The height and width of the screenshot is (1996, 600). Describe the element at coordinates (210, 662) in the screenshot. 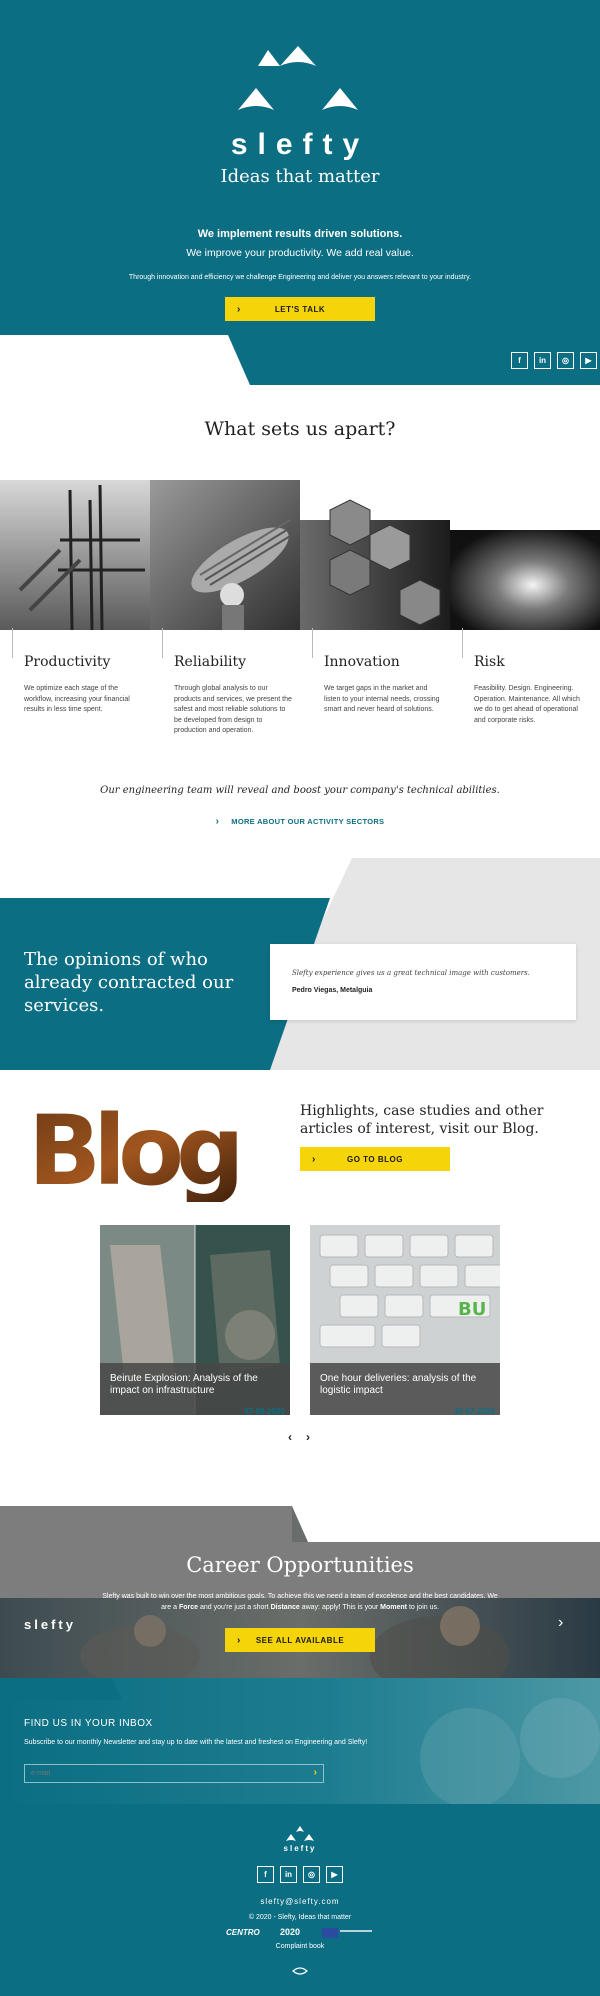

I see `feature-title-reliability: Reliability` at that location.